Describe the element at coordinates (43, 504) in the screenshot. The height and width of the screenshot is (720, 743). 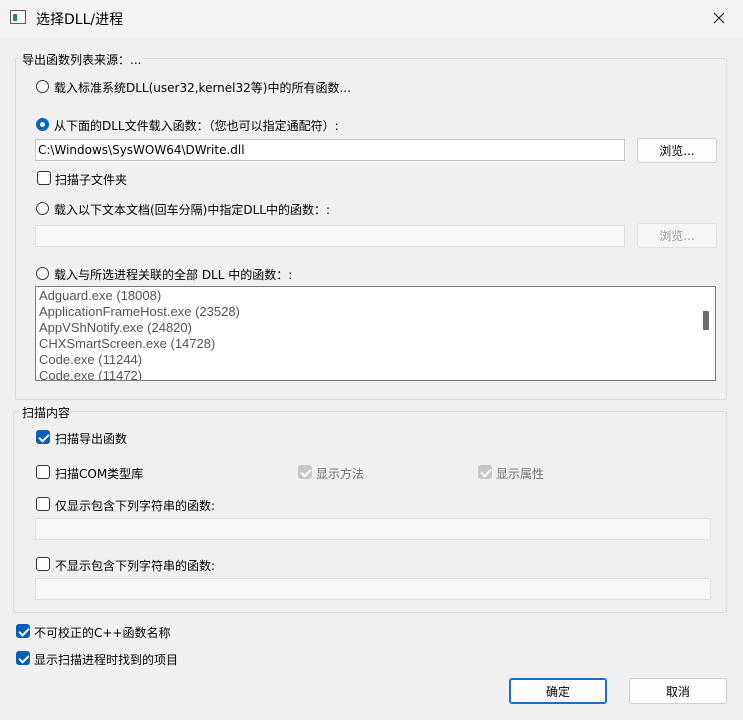
I see `only-containing-checkbox` at that location.